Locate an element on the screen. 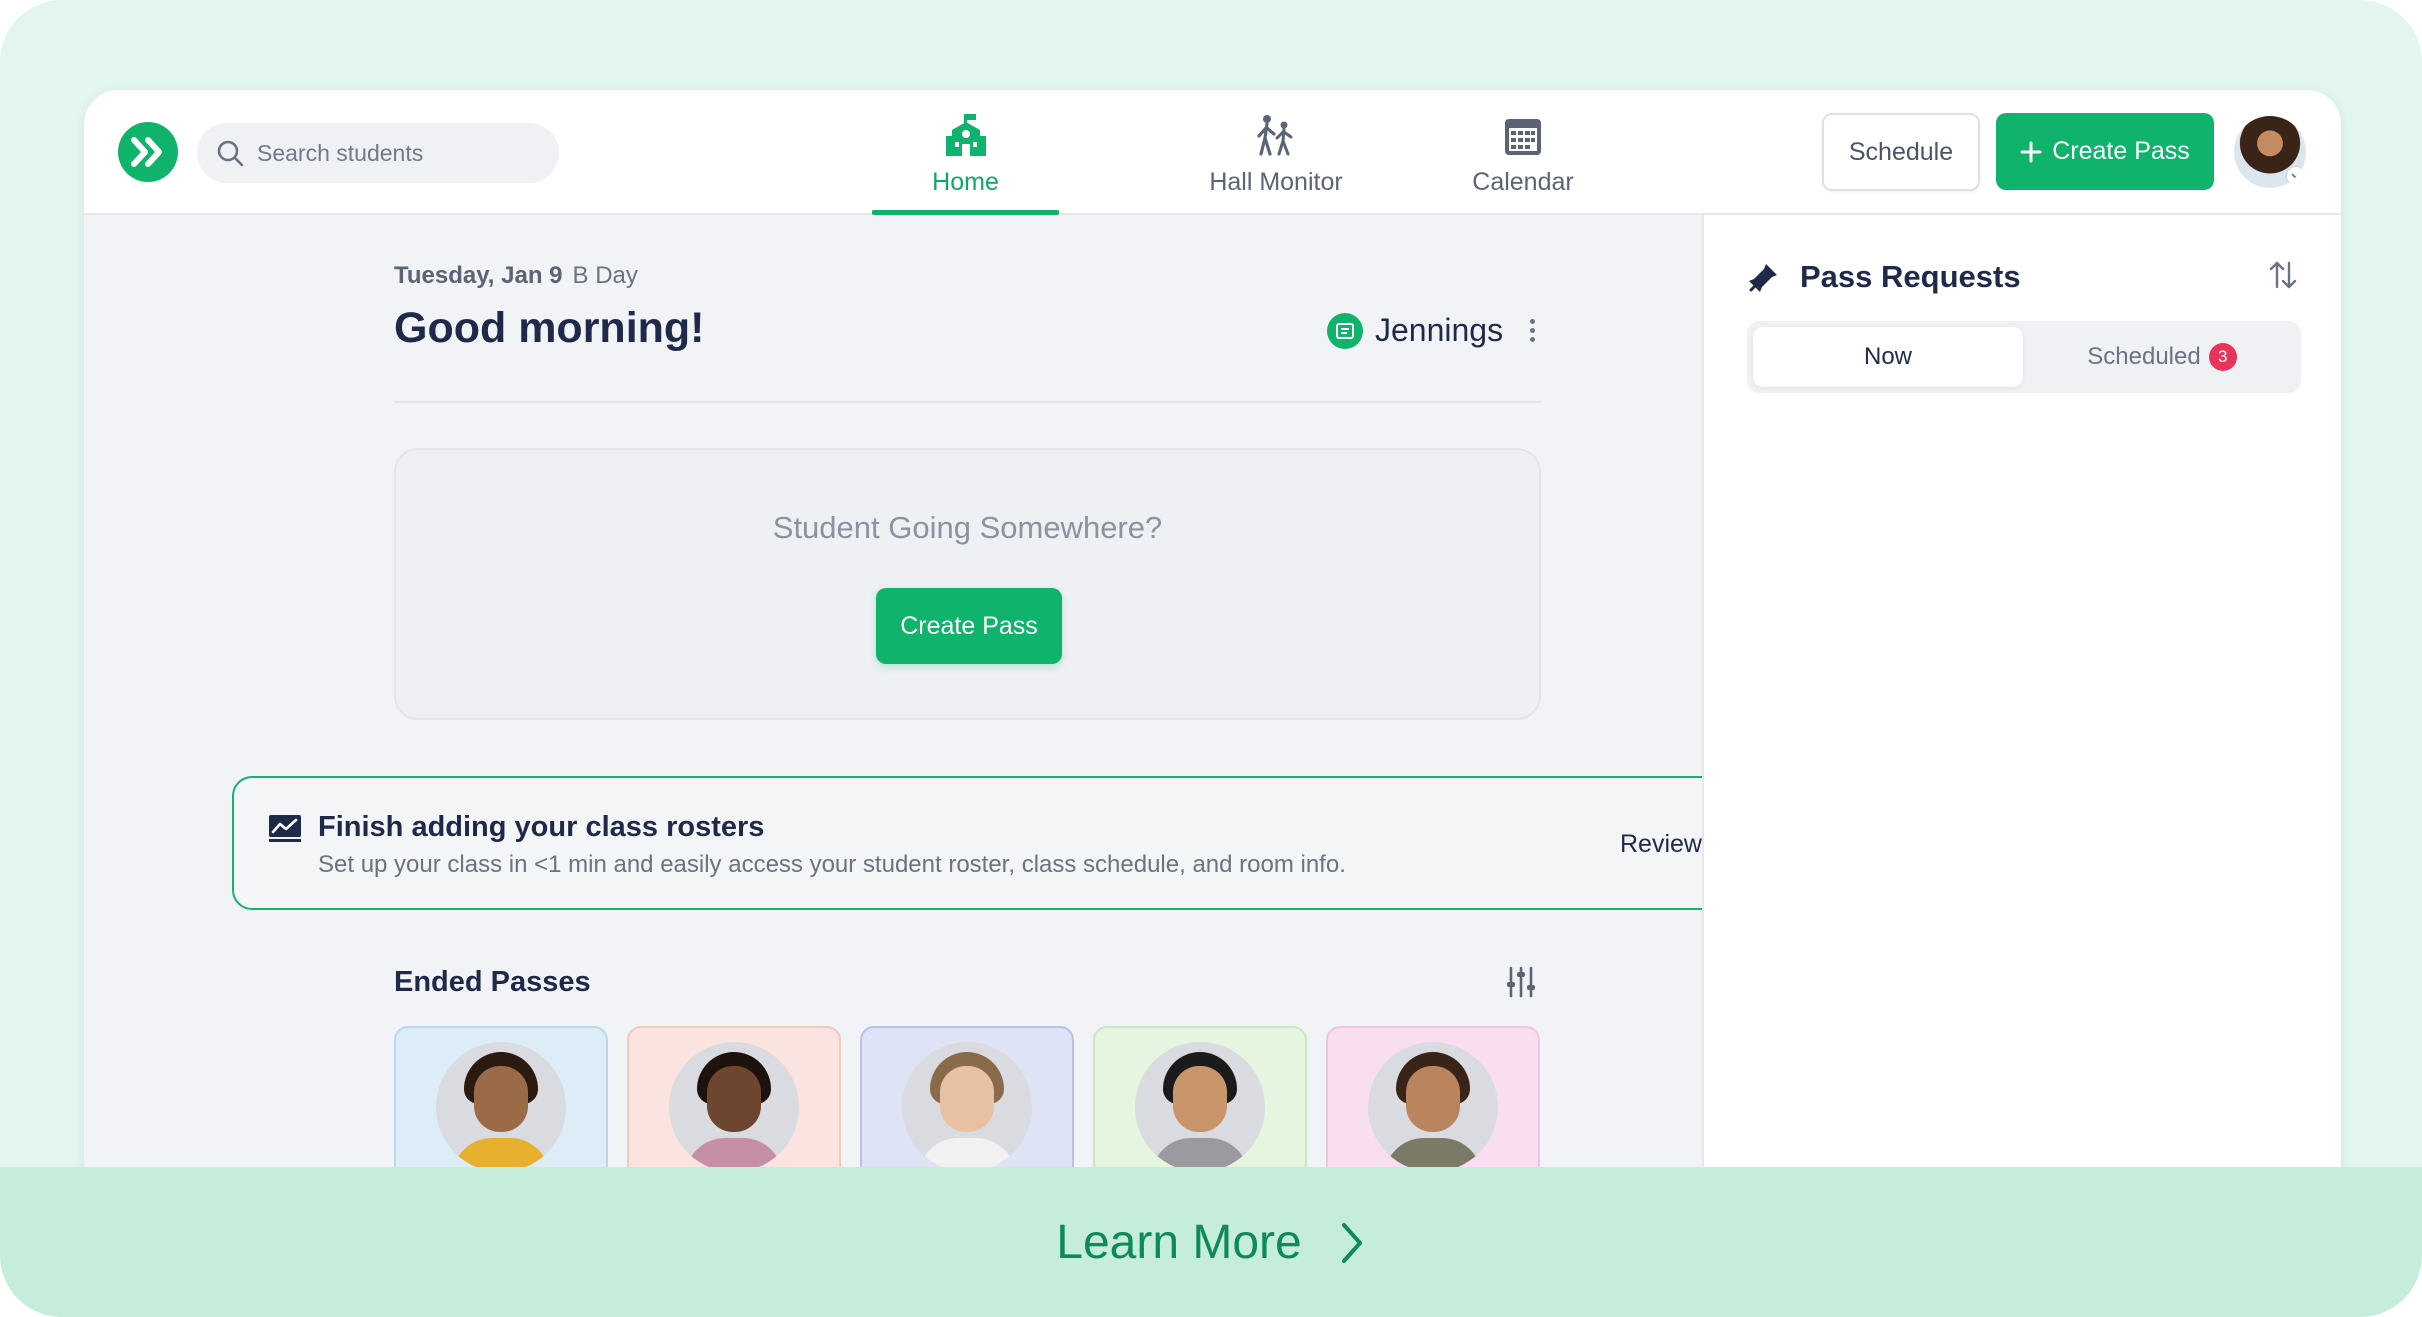 Image resolution: width=2422 pixels, height=1317 pixels. app-logo is located at coordinates (148, 152).